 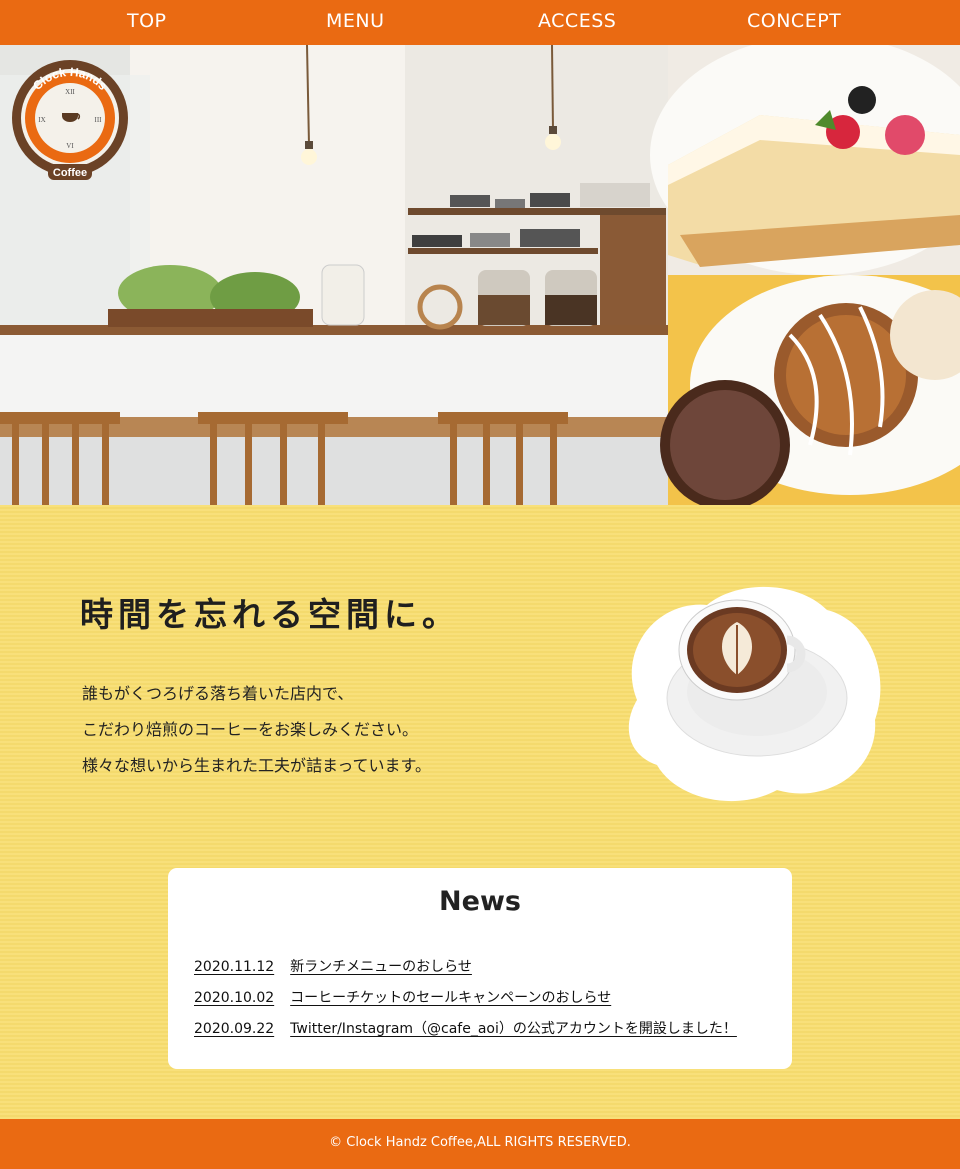 What do you see at coordinates (794, 21) in the screenshot?
I see `nav-concept: CONCEPT` at bounding box center [794, 21].